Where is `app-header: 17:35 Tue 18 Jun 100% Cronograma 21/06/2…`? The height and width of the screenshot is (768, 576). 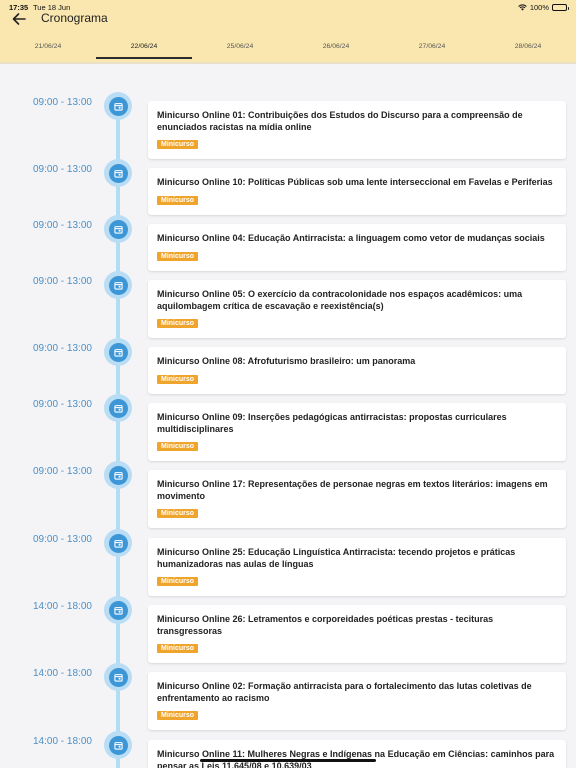 app-header: 17:35 Tue 18 Jun 100% Cronograma 21/06/2… is located at coordinates (288, 31).